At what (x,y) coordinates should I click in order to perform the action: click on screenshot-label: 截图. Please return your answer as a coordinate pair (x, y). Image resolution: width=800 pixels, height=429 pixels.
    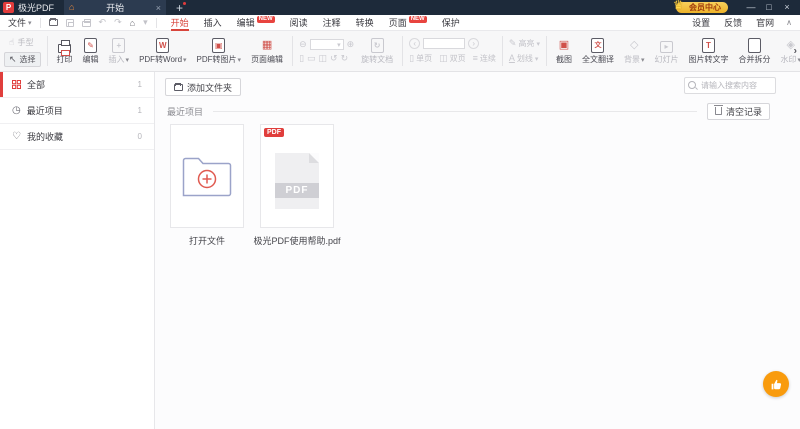
    Looking at the image, I should click on (563, 59).